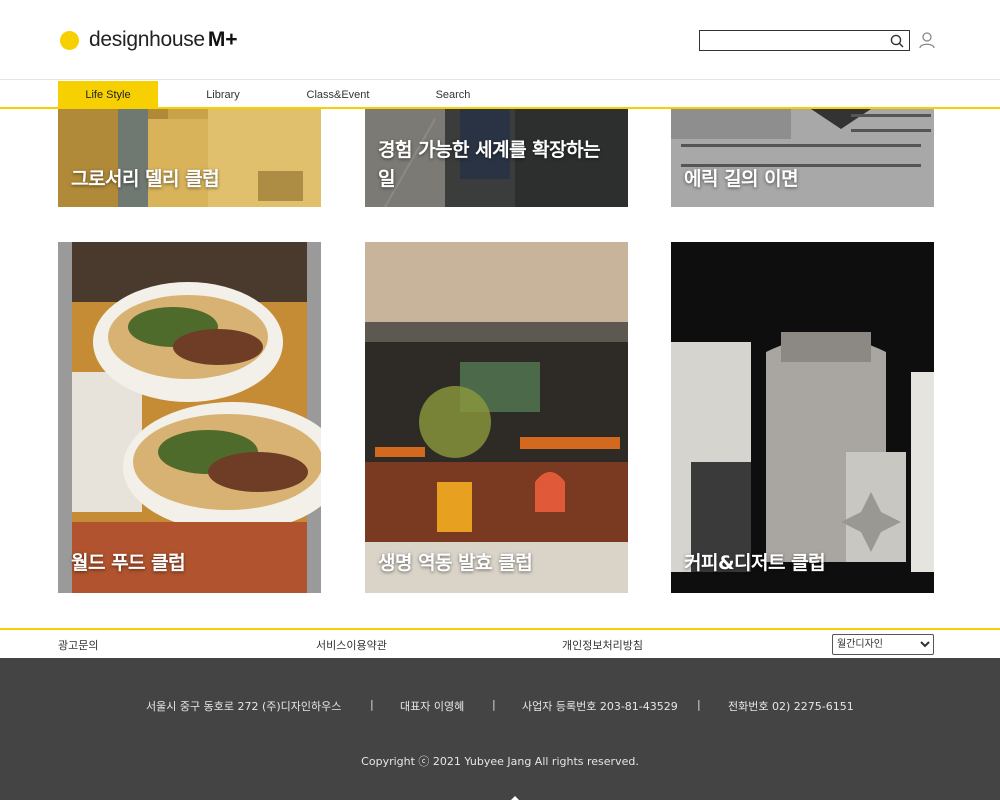  Describe the element at coordinates (108, 95) in the screenshot. I see `tab-life-style: Life Style` at that location.